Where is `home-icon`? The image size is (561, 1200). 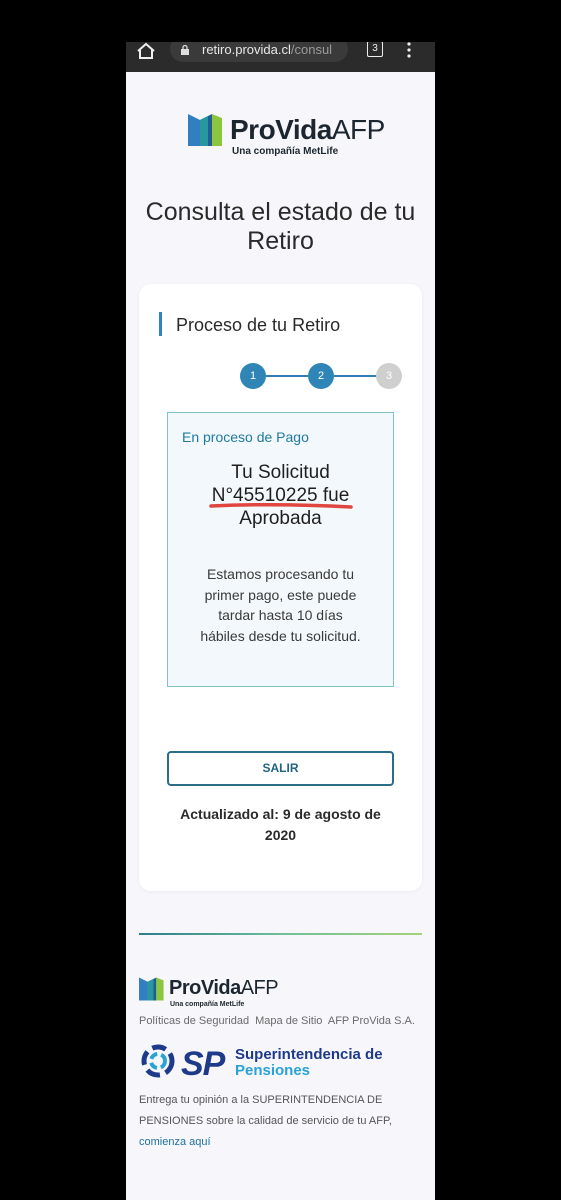
home-icon is located at coordinates (146, 51).